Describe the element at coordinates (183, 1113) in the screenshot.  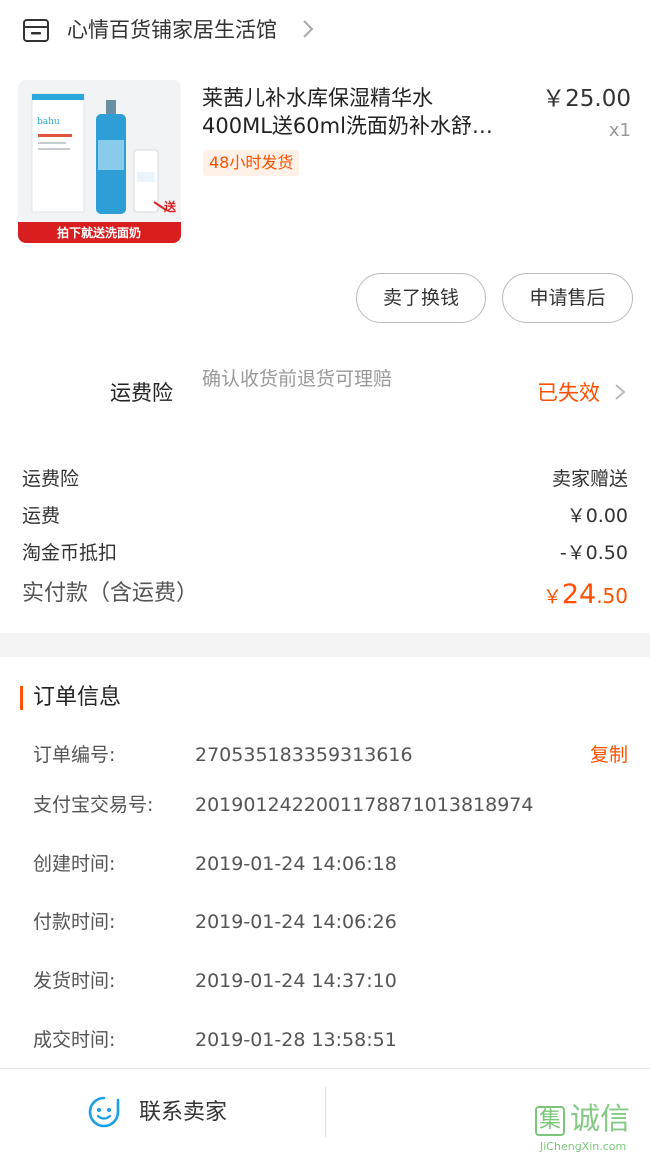
I see `contact-seller-button: 联系卖家` at that location.